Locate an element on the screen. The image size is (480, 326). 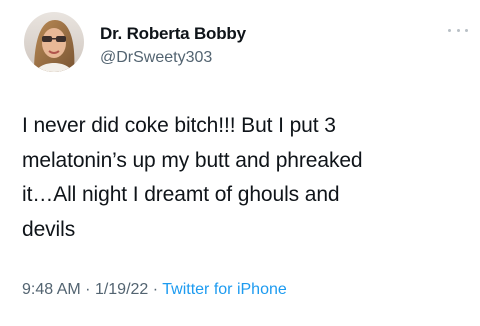
profile-photo is located at coordinates (54, 42).